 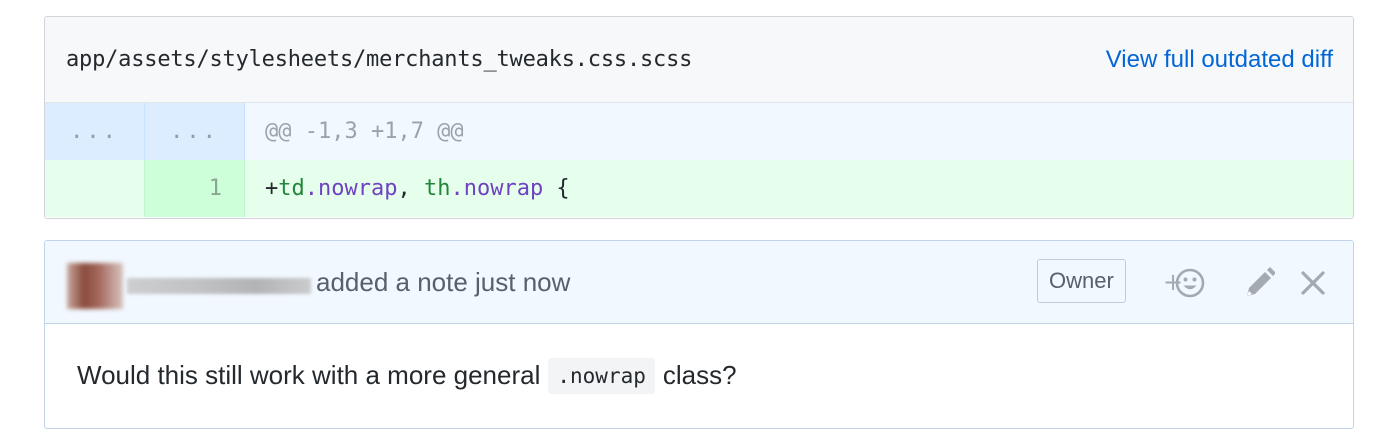 What do you see at coordinates (556, 188) in the screenshot?
I see `code-token: {` at bounding box center [556, 188].